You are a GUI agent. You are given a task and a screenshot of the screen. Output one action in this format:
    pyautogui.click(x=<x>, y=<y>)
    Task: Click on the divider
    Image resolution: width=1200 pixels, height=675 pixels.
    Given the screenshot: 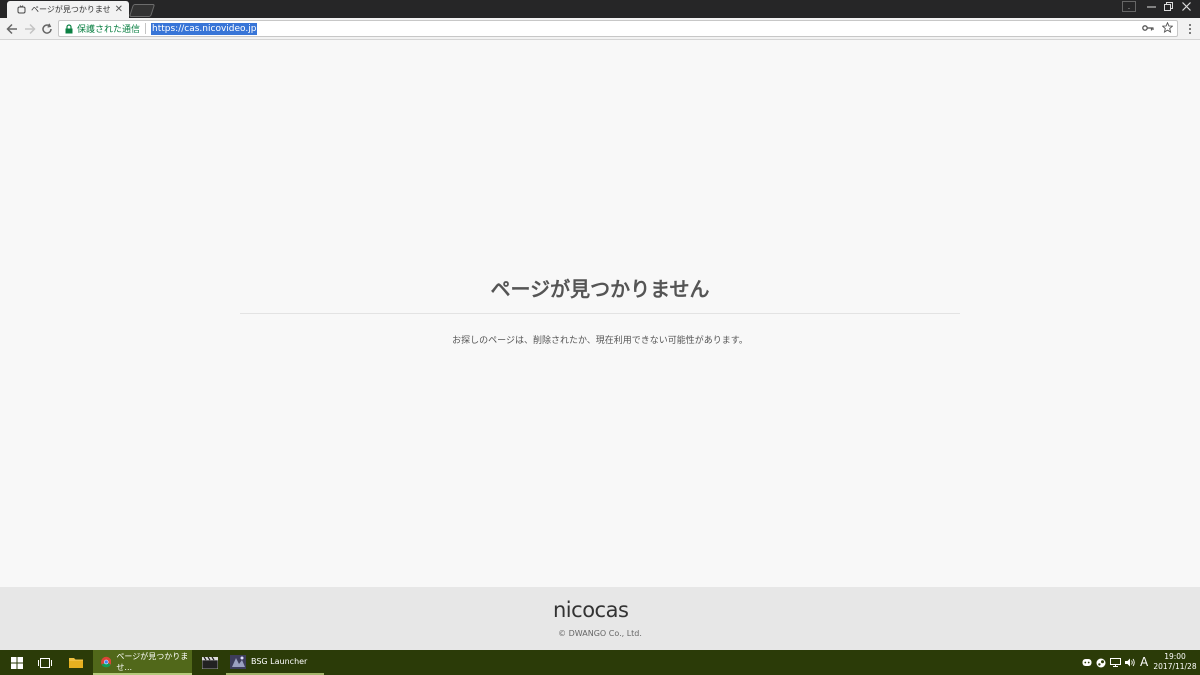 What is the action you would take?
    pyautogui.click(x=600, y=313)
    